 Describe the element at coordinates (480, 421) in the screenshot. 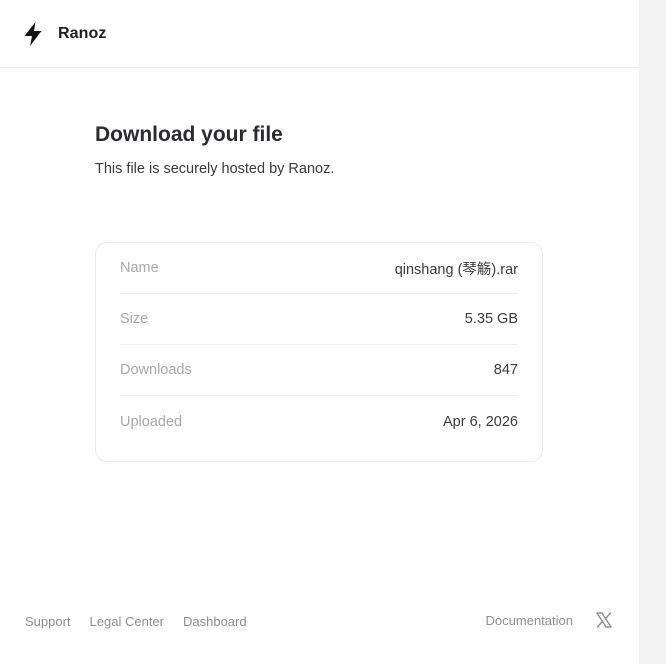

I see `uploaded-value: Apr 6, 2026` at that location.